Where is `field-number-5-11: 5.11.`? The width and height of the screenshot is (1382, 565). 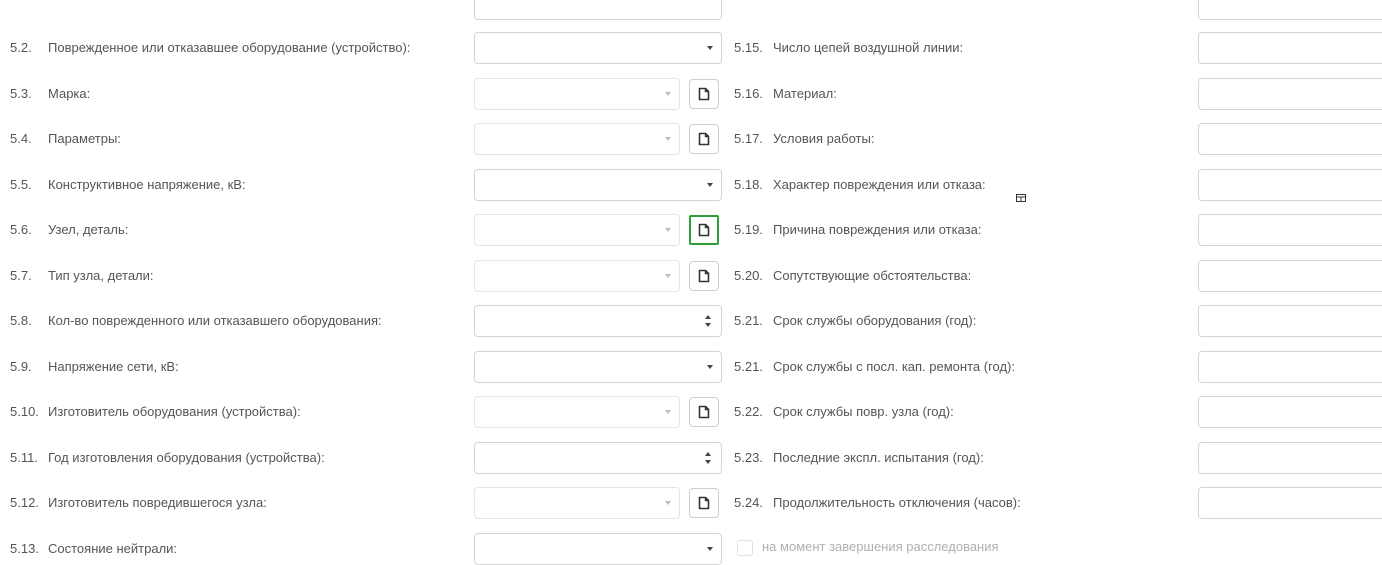
field-number-5-11: 5.11. is located at coordinates (24, 457).